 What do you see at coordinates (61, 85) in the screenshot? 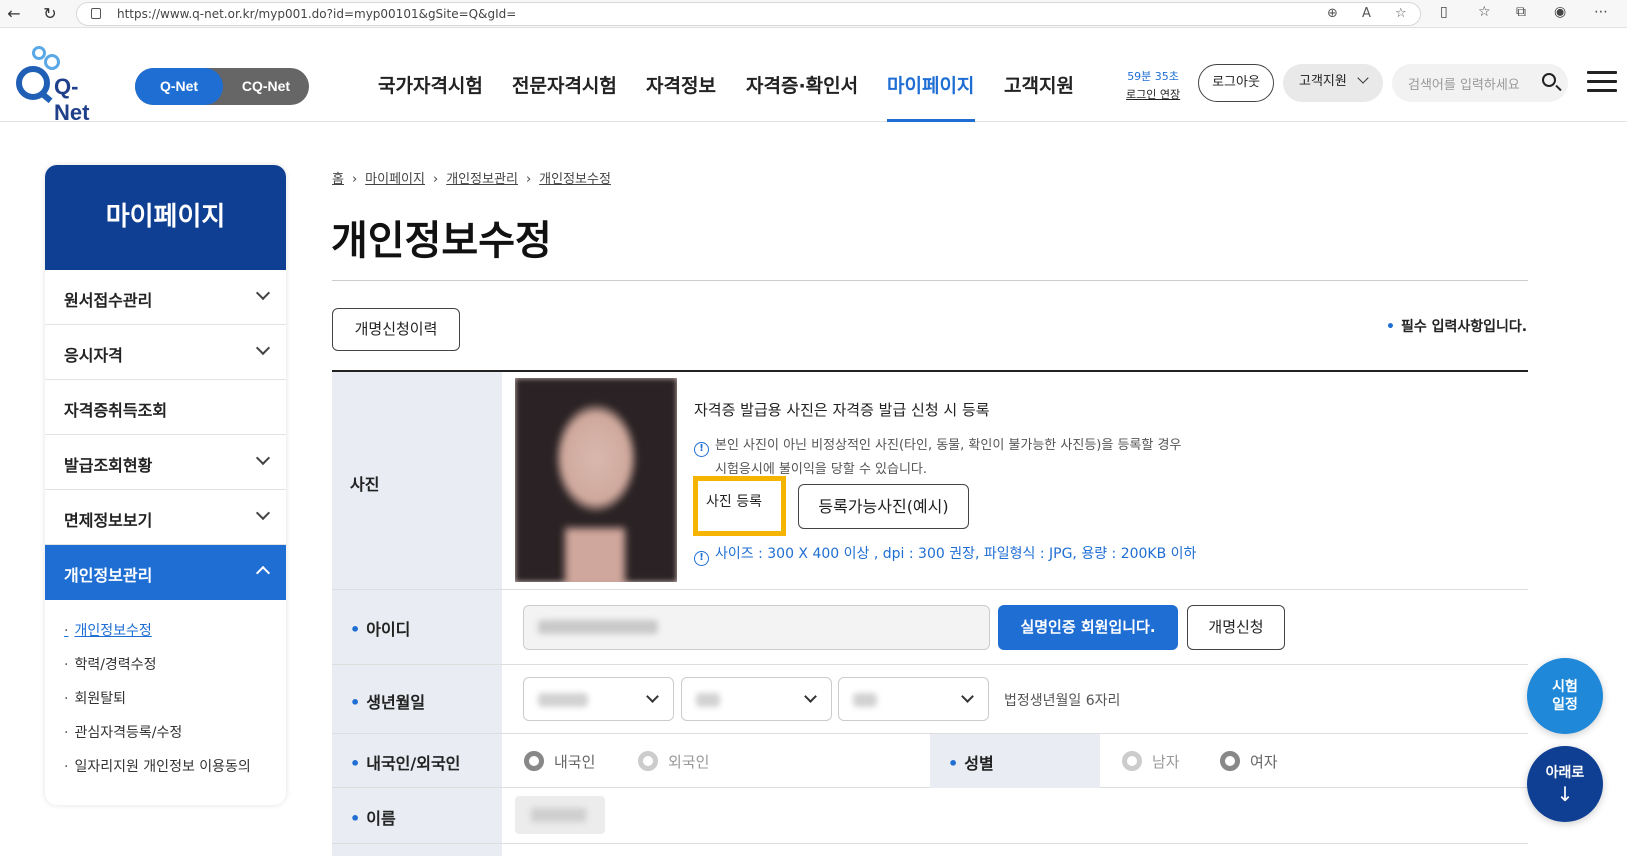
I see `qnet-logo: Q-Net` at bounding box center [61, 85].